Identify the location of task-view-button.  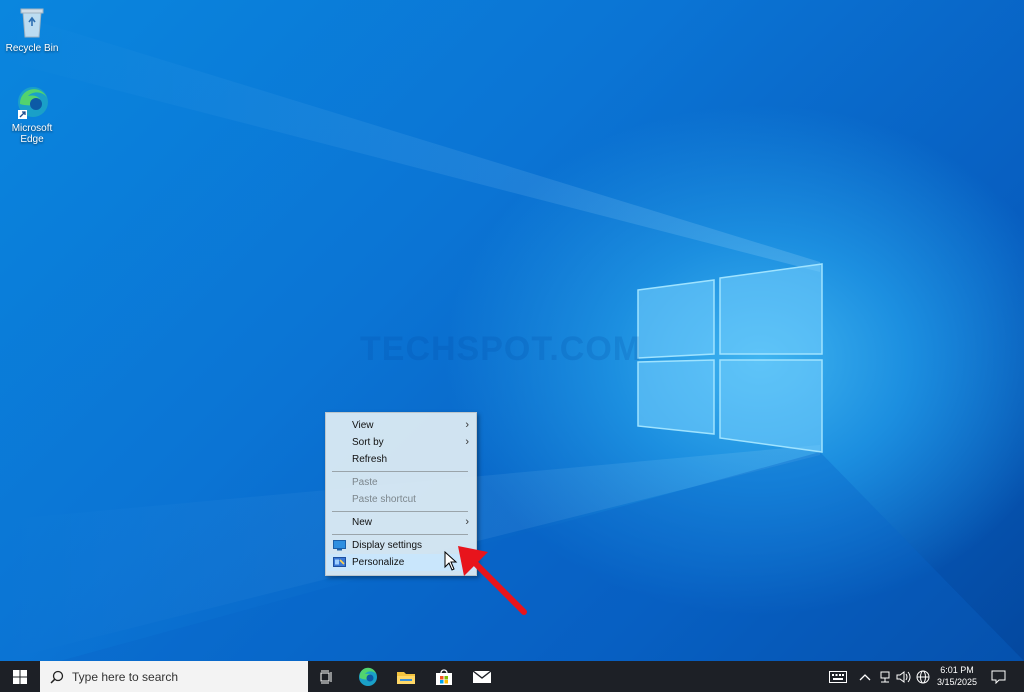
(328, 676).